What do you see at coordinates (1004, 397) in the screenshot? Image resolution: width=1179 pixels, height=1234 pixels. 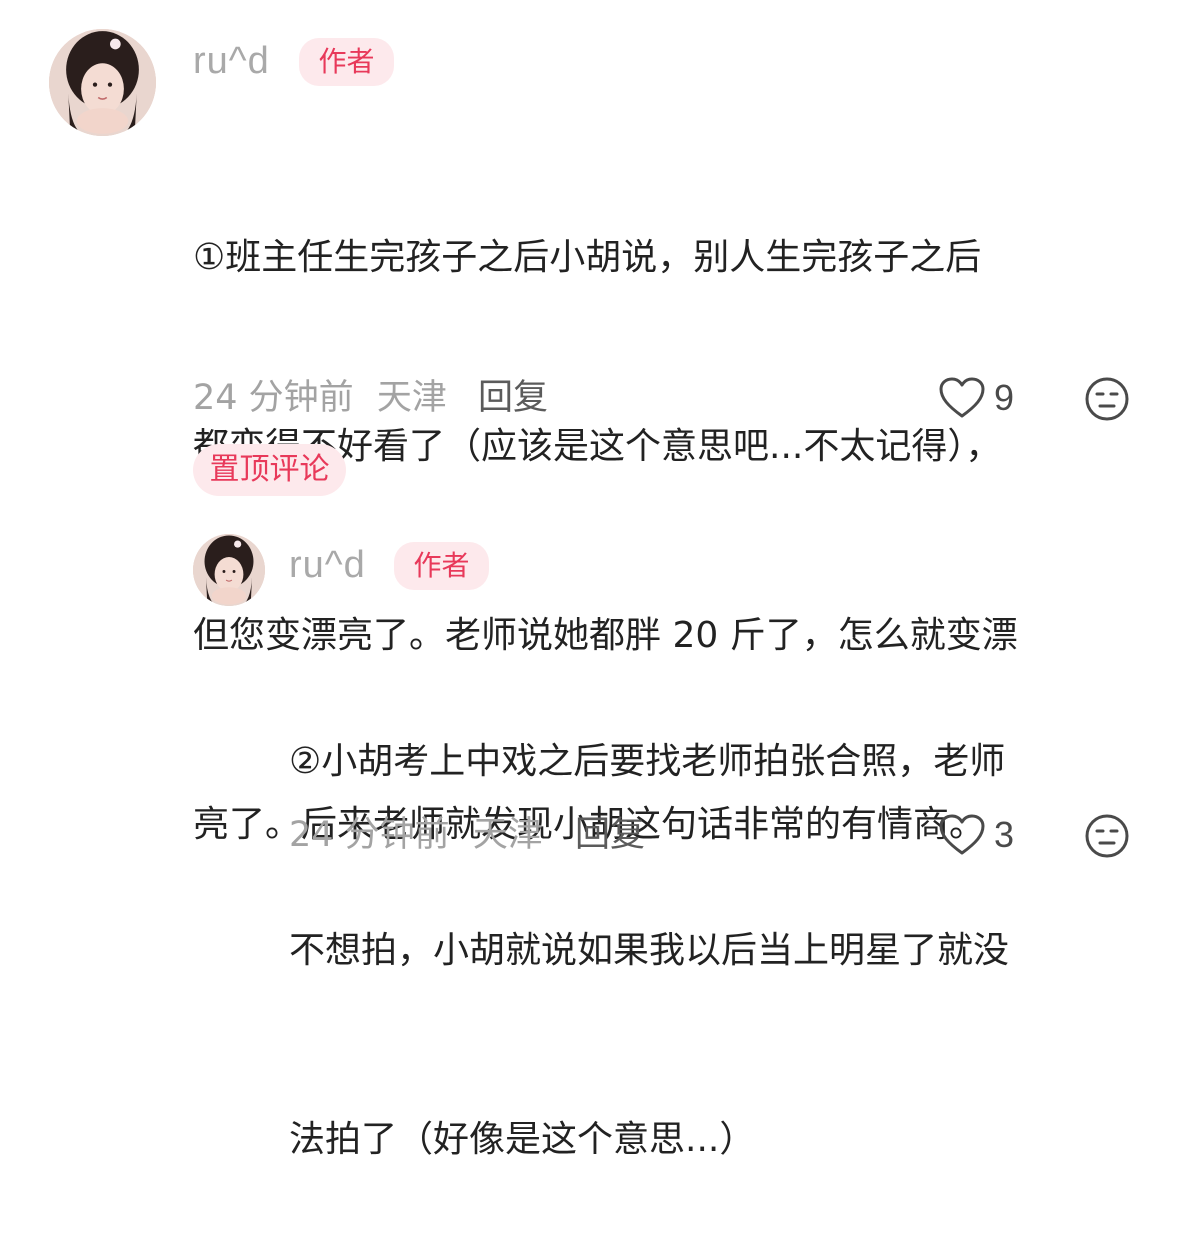 I see `like-count: 9` at bounding box center [1004, 397].